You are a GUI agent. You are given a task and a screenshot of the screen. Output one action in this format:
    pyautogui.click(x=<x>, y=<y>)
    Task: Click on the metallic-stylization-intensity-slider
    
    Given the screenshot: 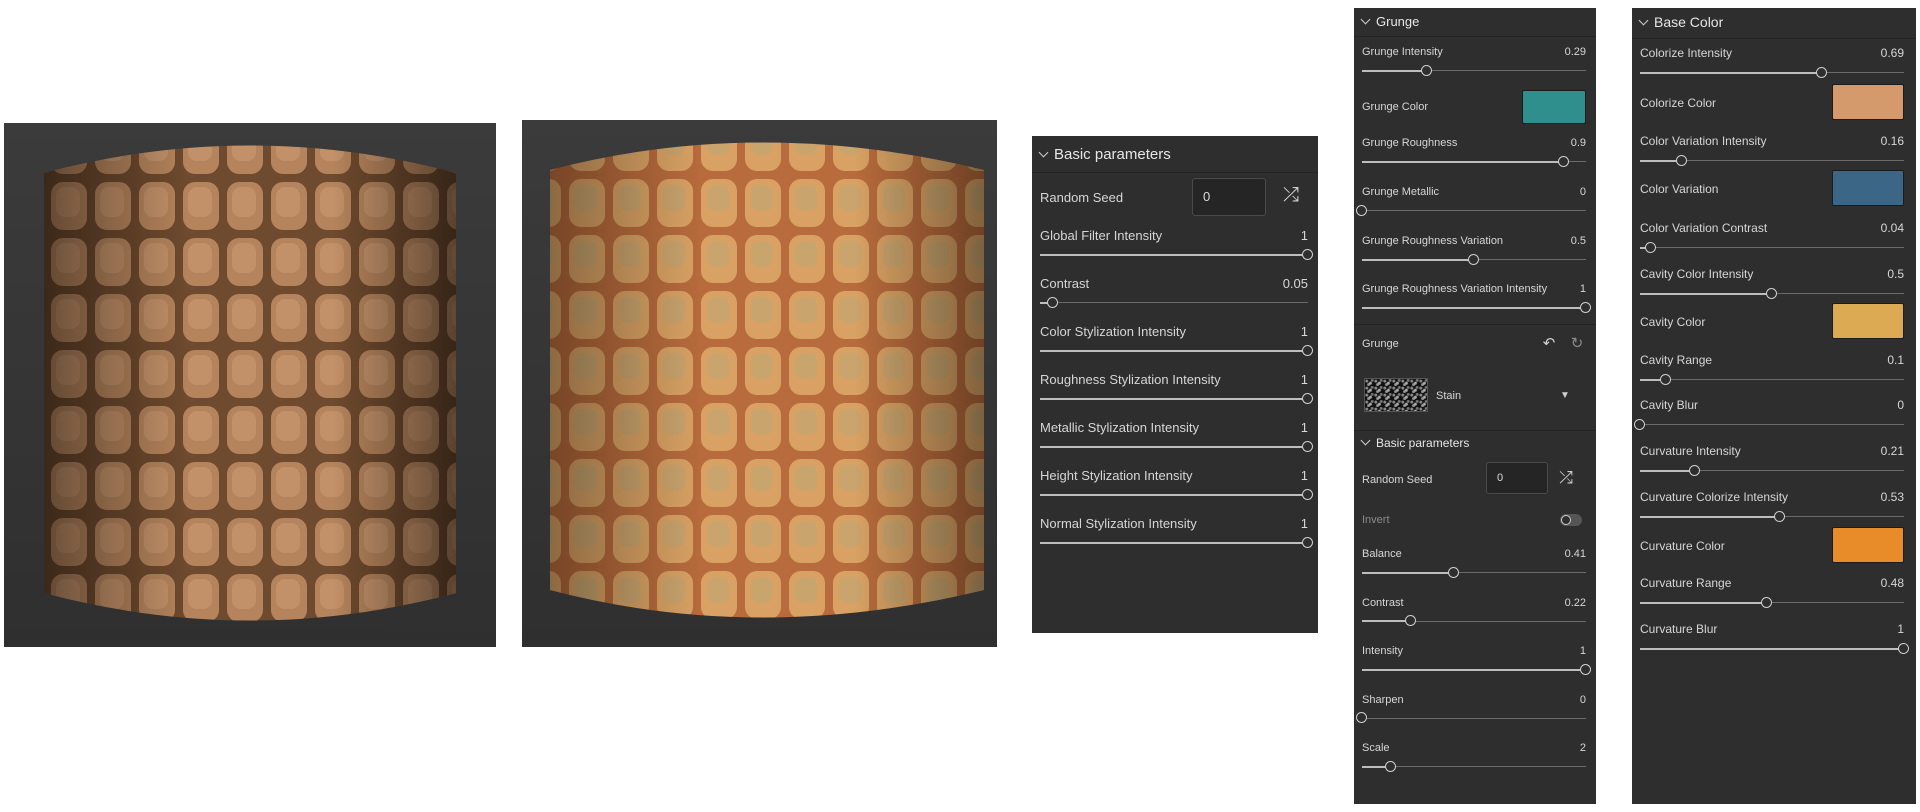 What is the action you would take?
    pyautogui.click(x=1176, y=446)
    